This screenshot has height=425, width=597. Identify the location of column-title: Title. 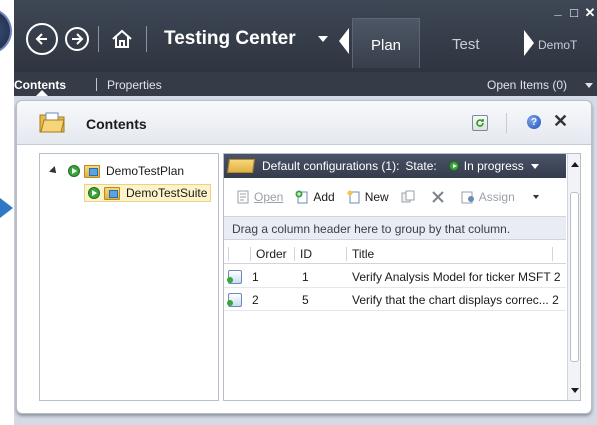
(446, 254).